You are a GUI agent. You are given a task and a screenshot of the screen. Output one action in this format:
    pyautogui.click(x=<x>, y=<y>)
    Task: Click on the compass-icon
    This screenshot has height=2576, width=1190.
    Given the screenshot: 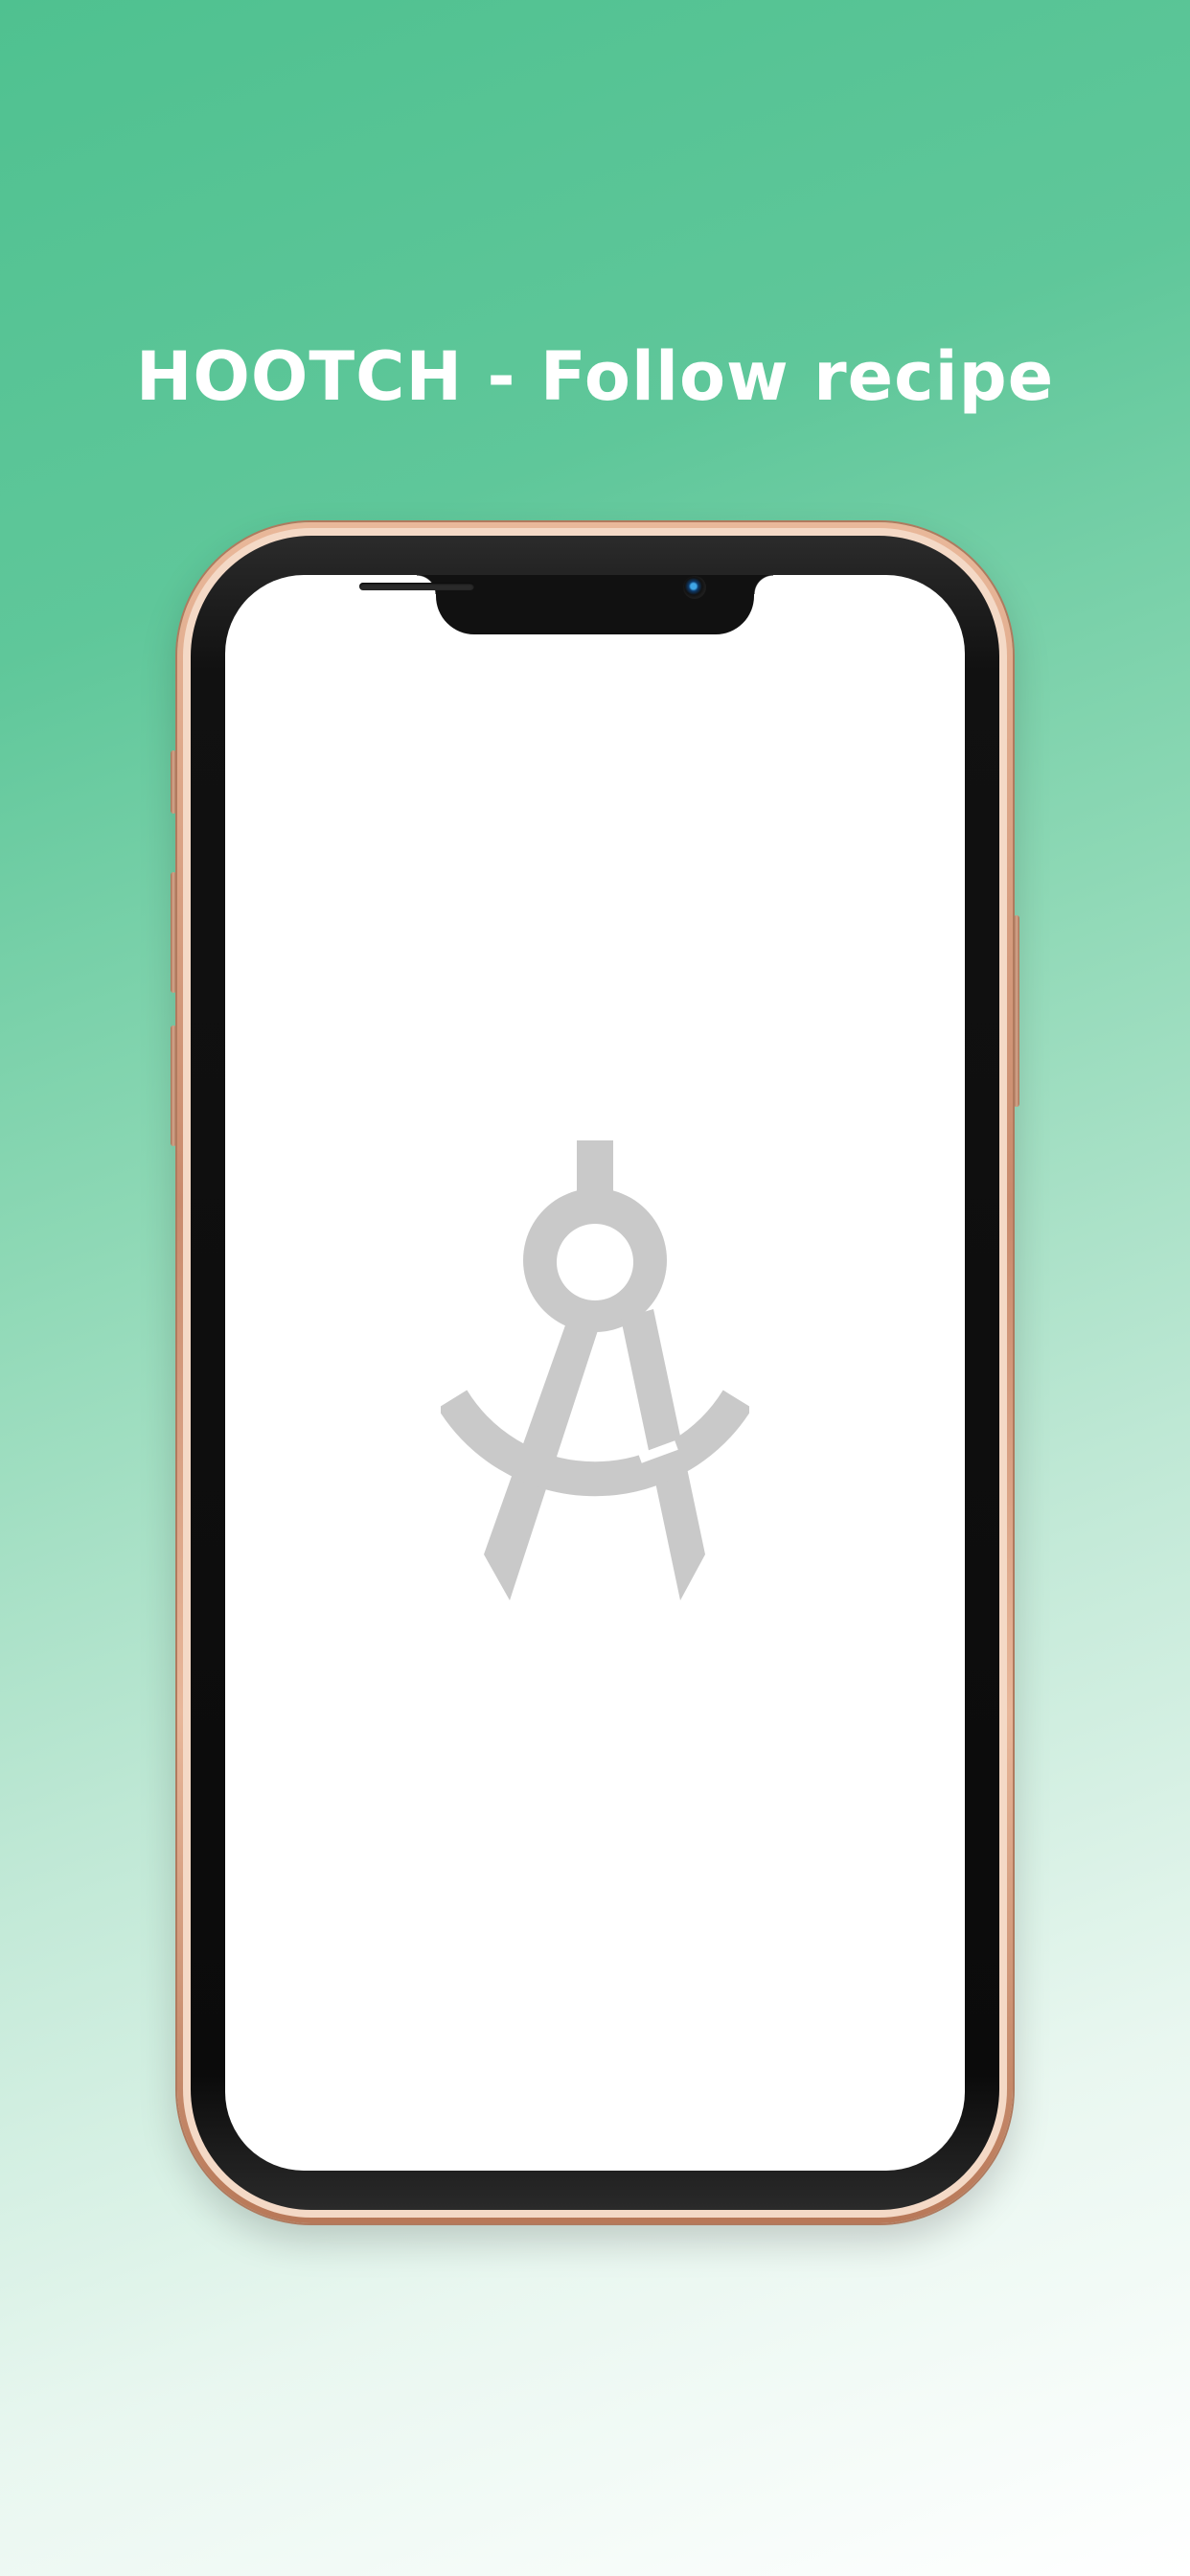 What is the action you would take?
    pyautogui.click(x=595, y=1370)
    